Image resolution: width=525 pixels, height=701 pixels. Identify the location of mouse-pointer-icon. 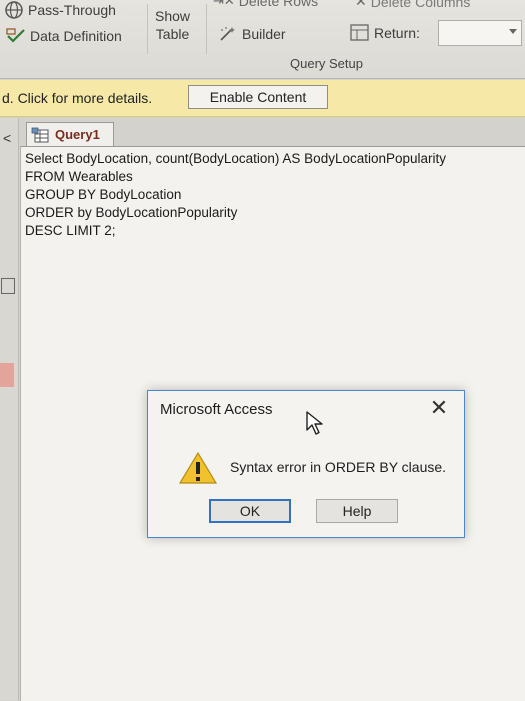
(314, 423).